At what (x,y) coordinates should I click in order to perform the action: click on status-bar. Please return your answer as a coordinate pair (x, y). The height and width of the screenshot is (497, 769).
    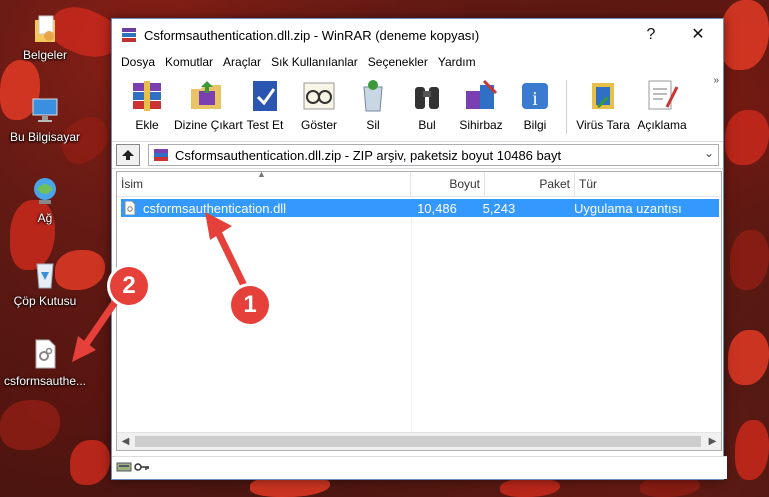
    Looking at the image, I should click on (419, 467).